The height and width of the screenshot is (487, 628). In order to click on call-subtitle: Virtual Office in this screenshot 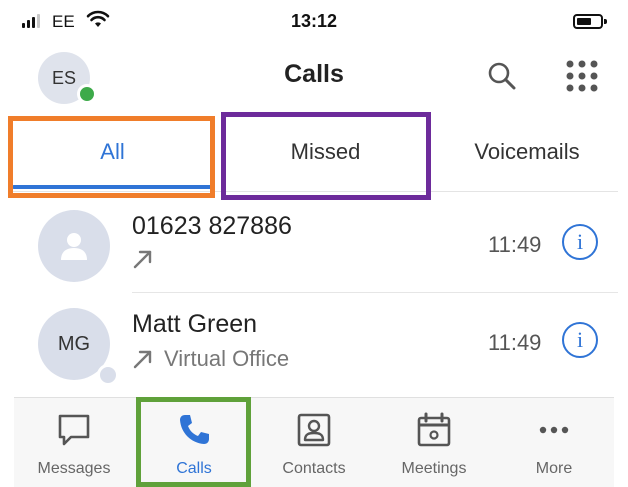, I will do `click(210, 359)`.